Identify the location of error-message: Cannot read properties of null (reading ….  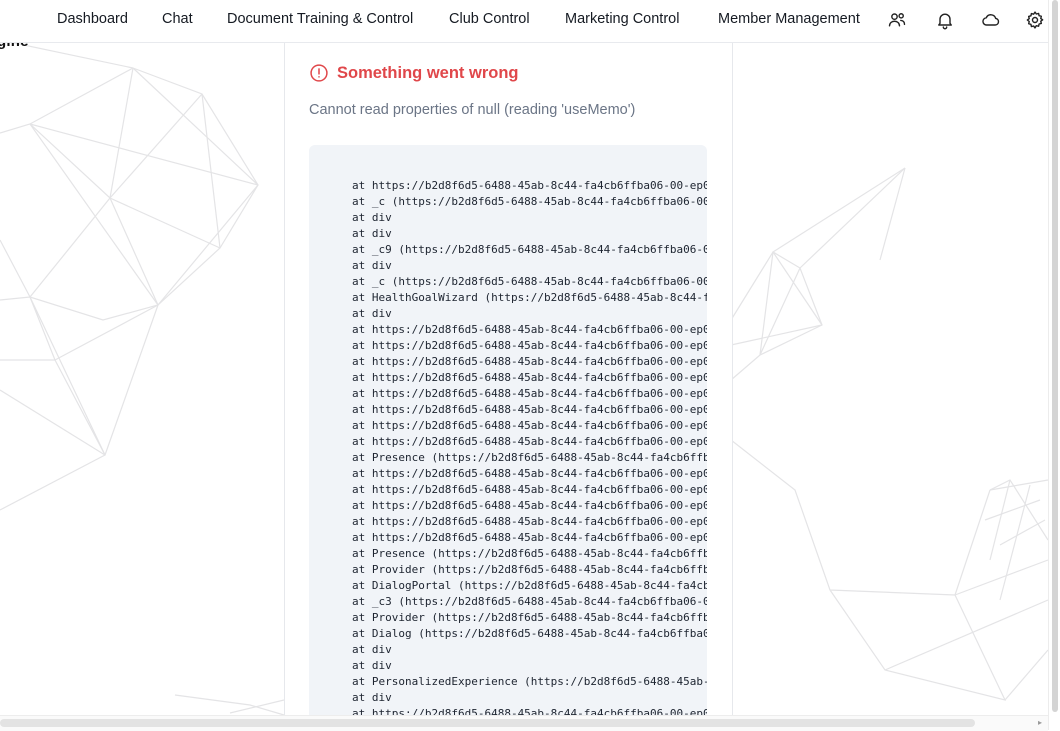
(472, 110).